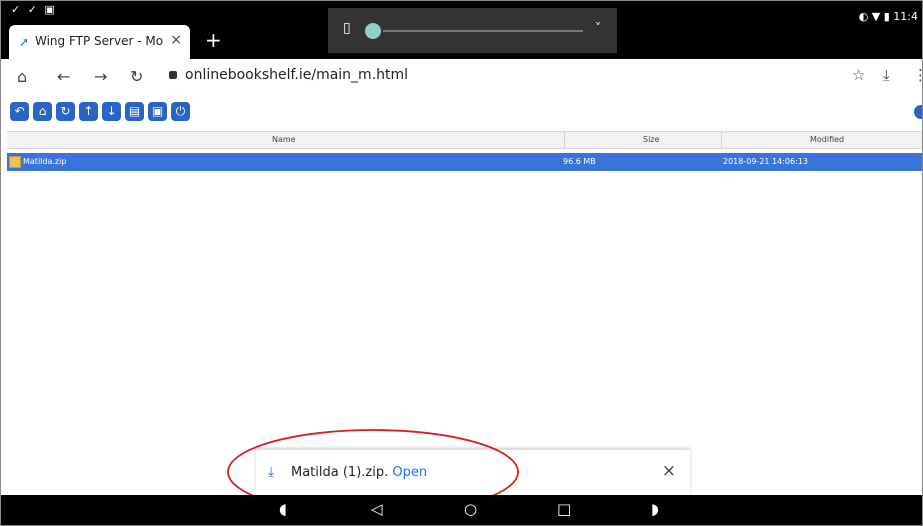 Image resolution: width=923 pixels, height=526 pixels. I want to click on column-header-modified: Modified, so click(827, 139).